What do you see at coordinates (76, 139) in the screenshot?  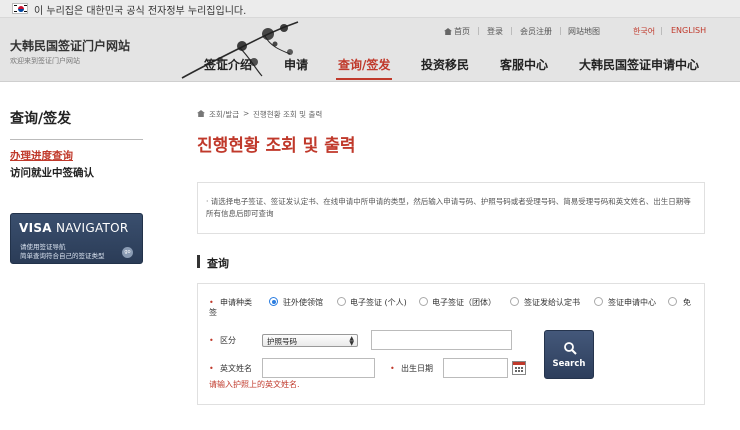 I see `sidebar-divider` at bounding box center [76, 139].